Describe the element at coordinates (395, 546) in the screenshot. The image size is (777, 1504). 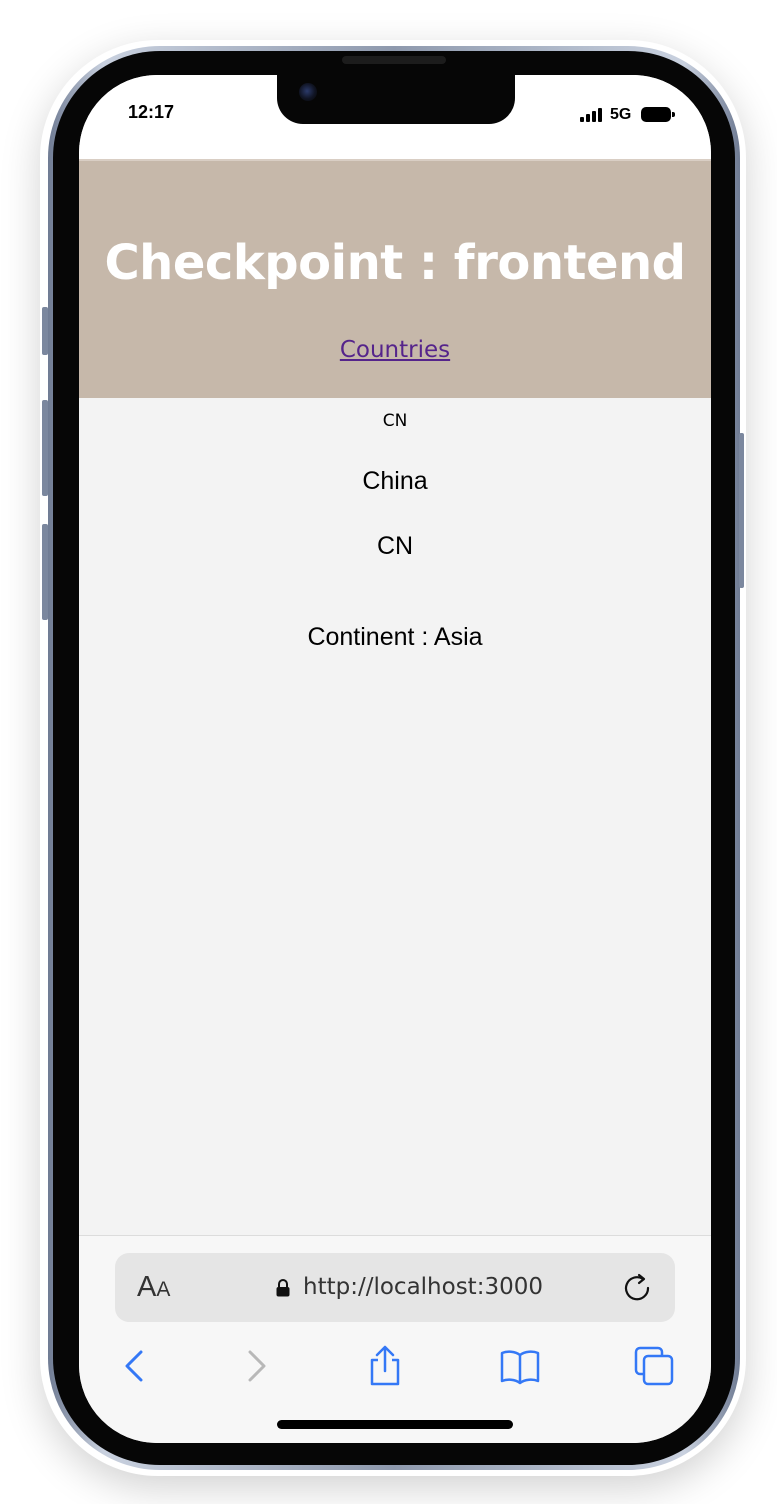
I see `country-code: CN` at that location.